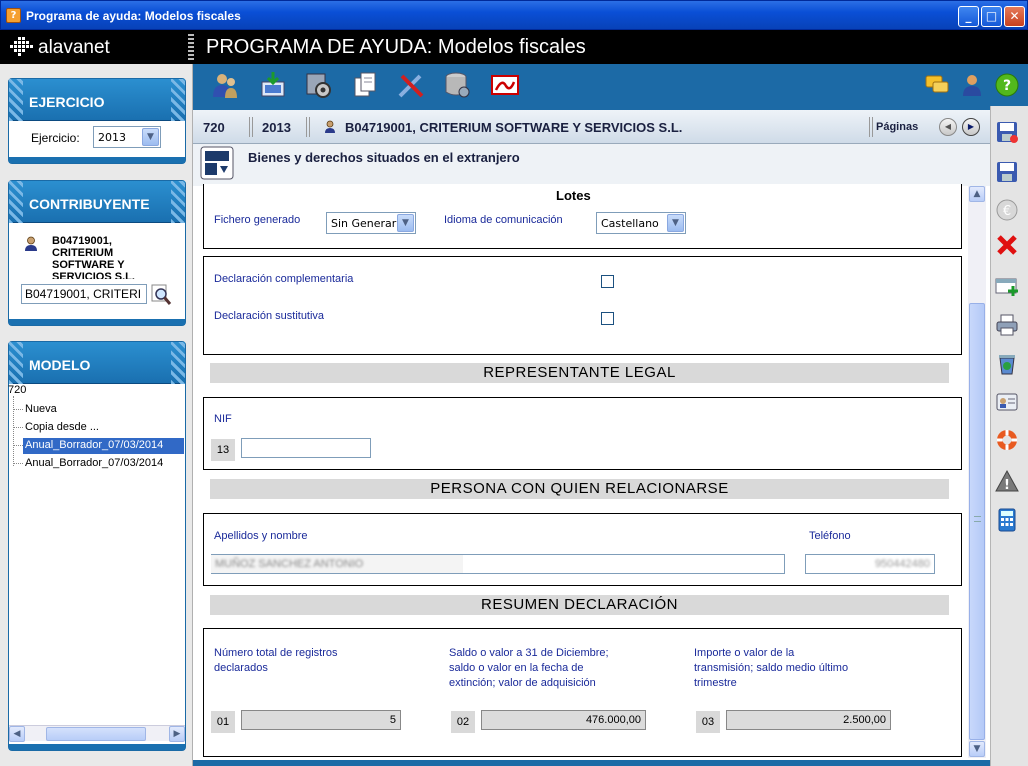  Describe the element at coordinates (457, 85) in the screenshot. I see `database-icon` at that location.